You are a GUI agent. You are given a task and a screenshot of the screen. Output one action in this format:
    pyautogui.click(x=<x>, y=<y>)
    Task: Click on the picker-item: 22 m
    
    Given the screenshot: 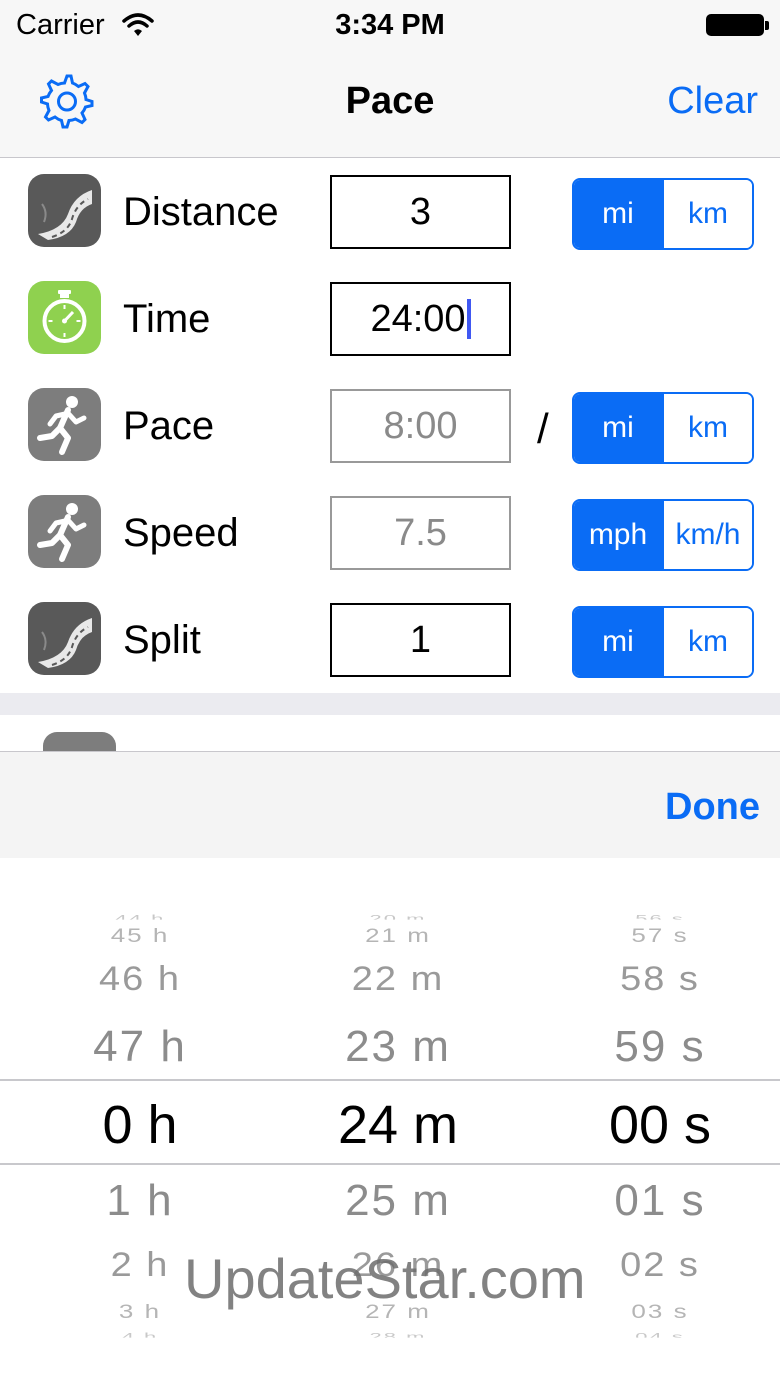 What is the action you would take?
    pyautogui.click(x=398, y=979)
    